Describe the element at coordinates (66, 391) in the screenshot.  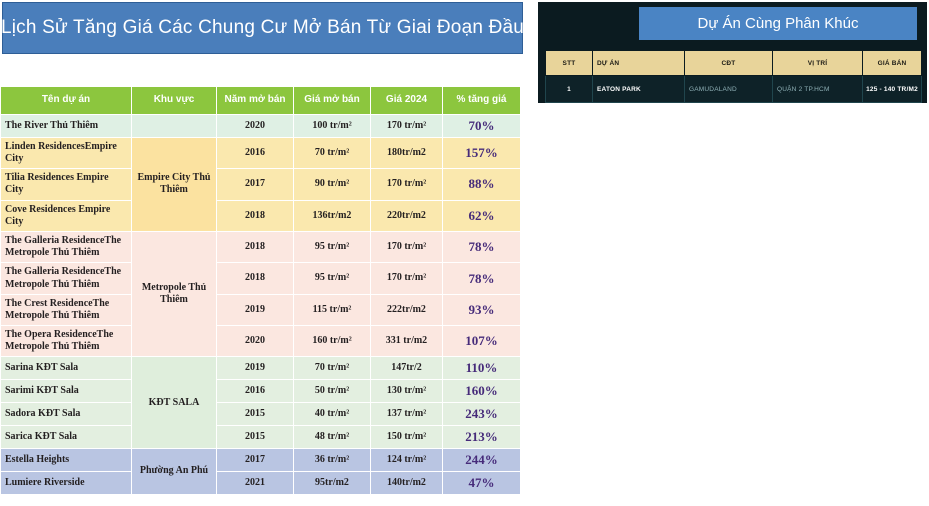
I see `cell-project-name: Sarimi KĐT Sala` at that location.